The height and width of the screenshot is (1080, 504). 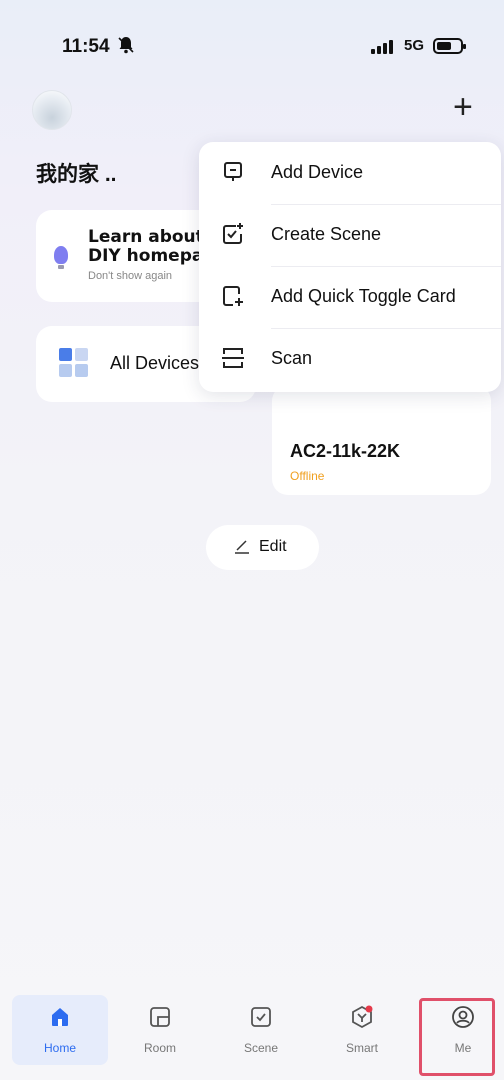 What do you see at coordinates (384, 47) in the screenshot?
I see `signal-icon` at bounding box center [384, 47].